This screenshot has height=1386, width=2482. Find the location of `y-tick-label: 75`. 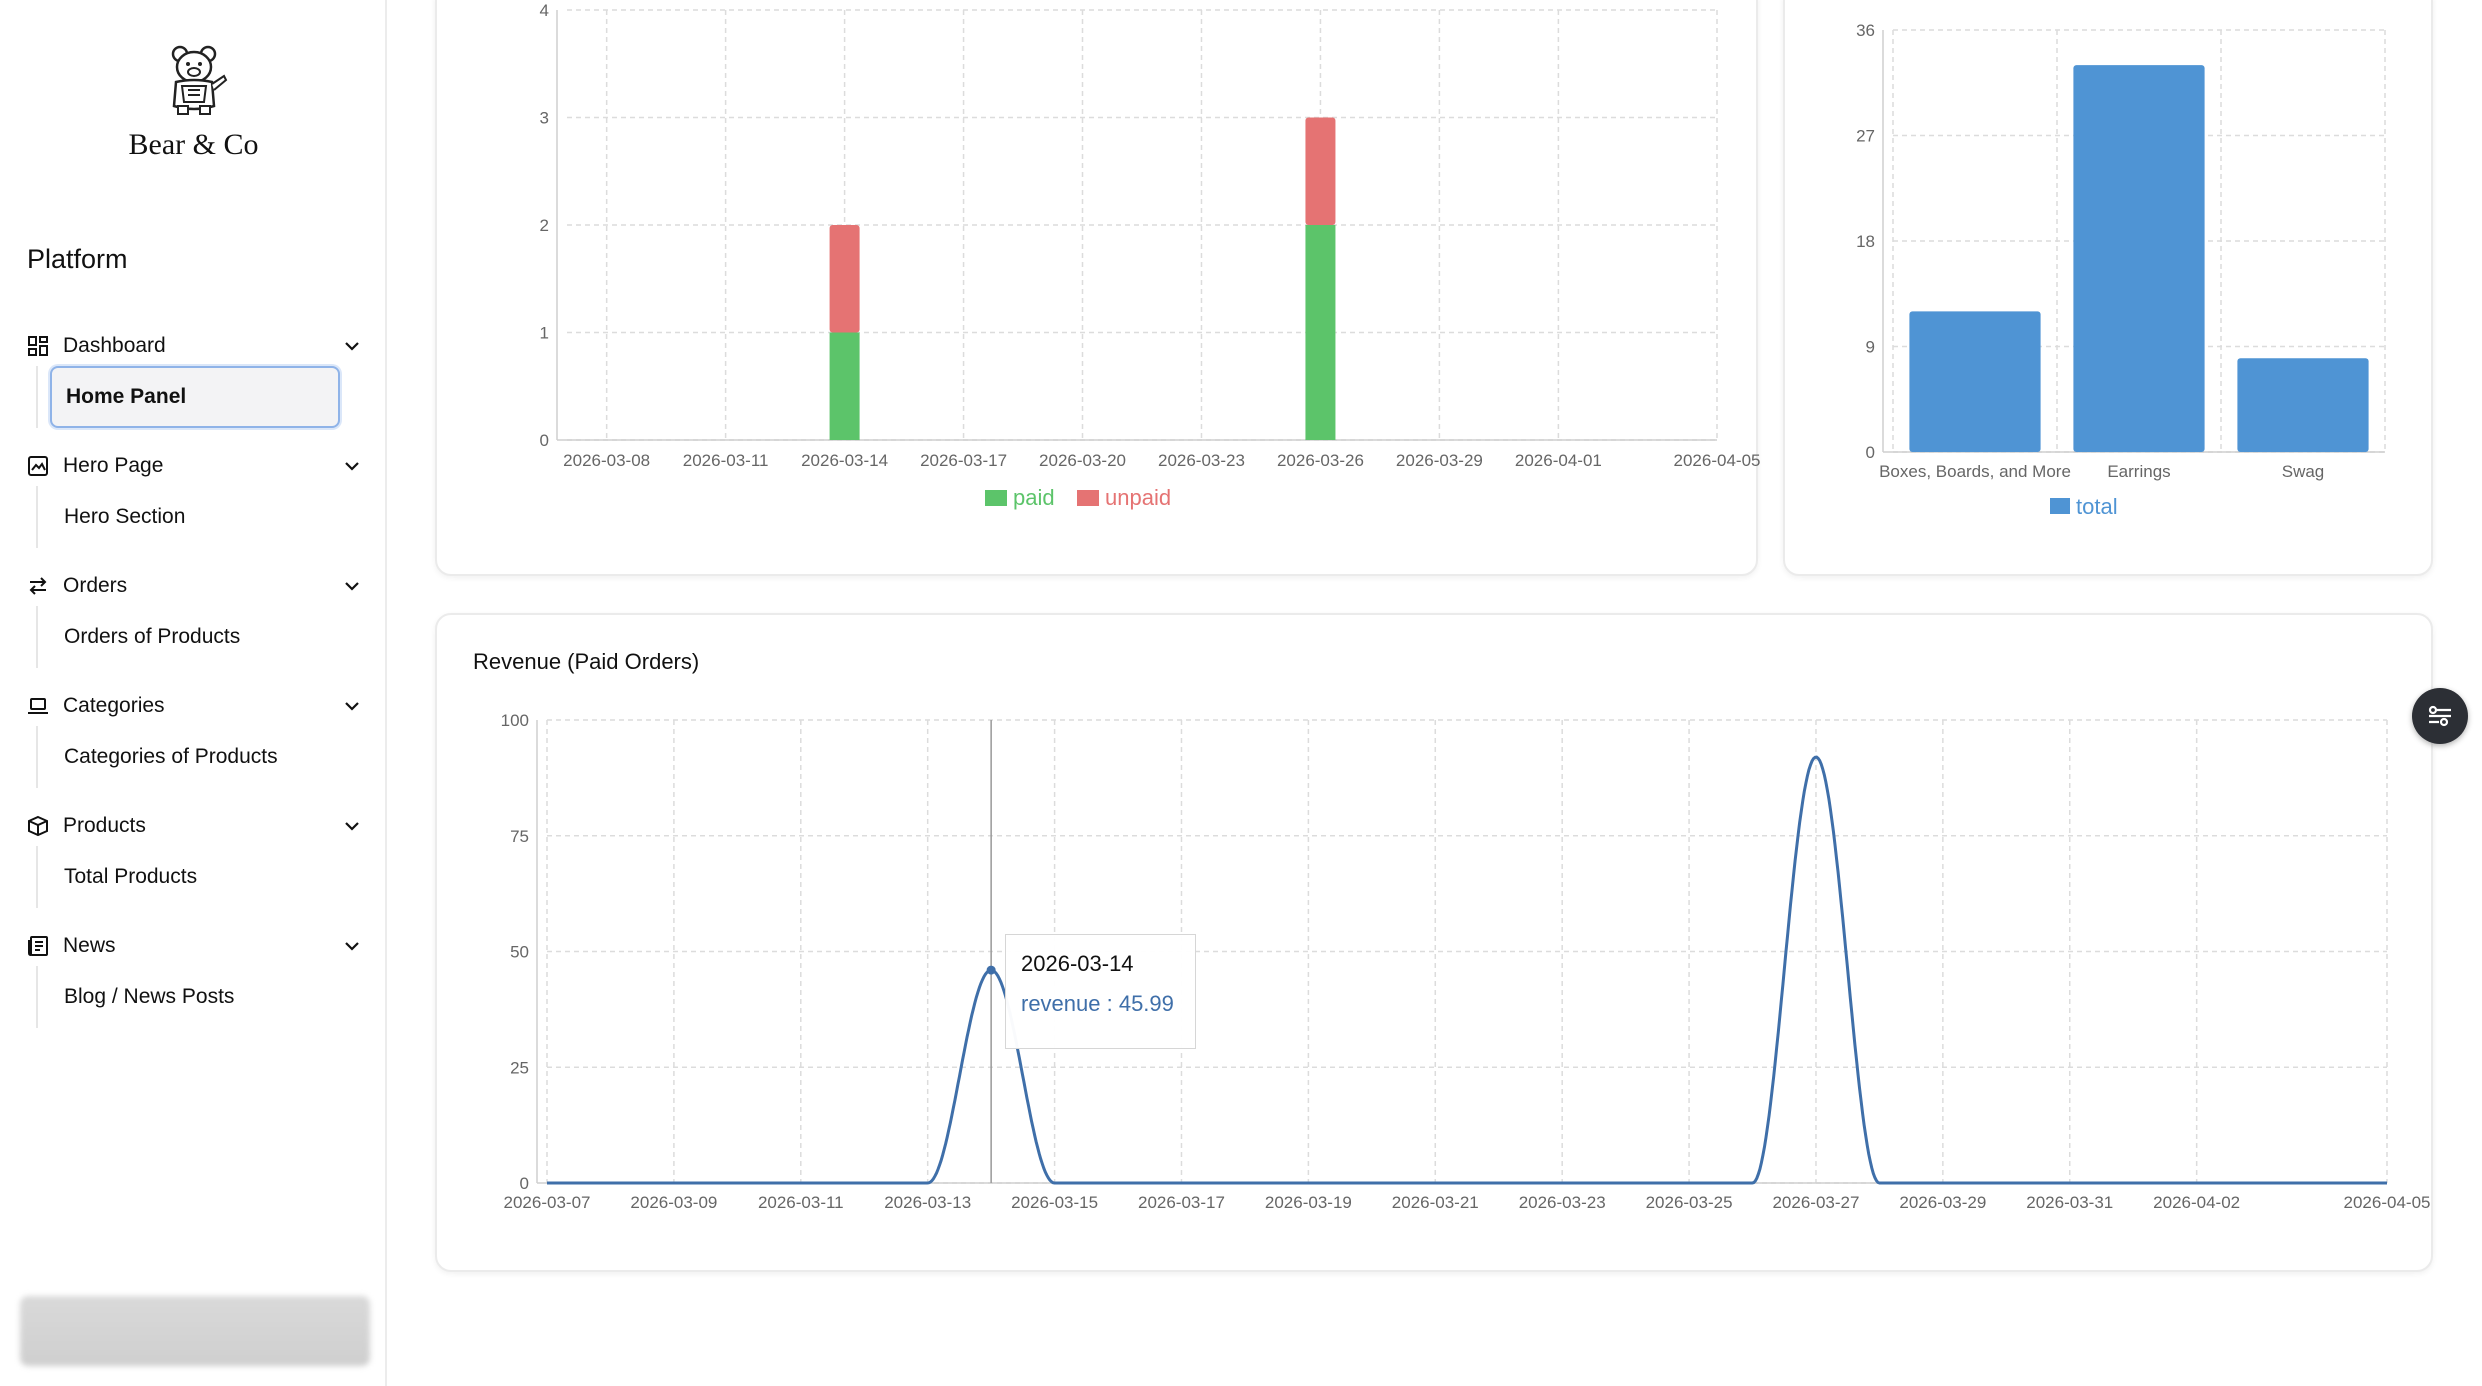

y-tick-label: 75 is located at coordinates (519, 836).